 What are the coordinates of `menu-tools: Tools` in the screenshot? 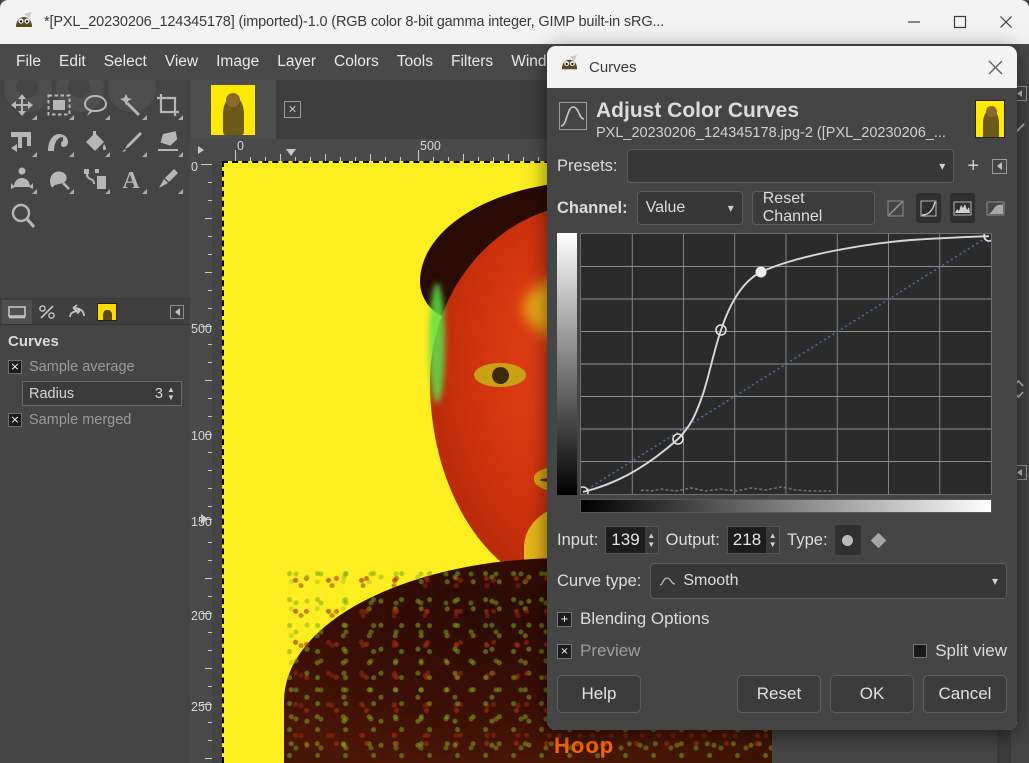 It's located at (415, 62).